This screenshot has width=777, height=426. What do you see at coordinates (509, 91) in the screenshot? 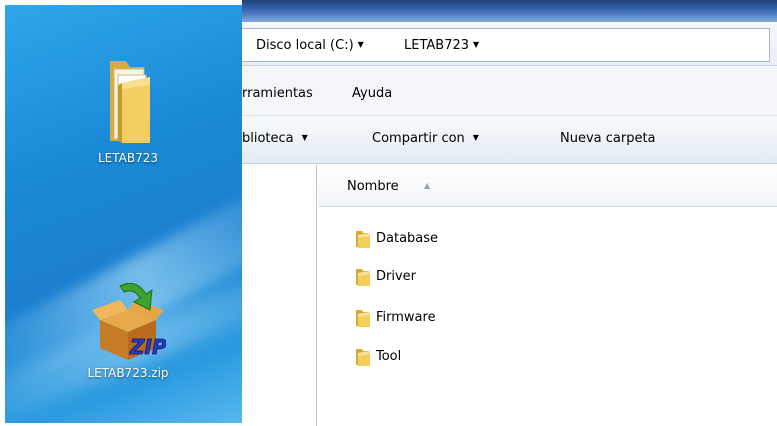
I see `menu-bar: rramientas Ayuda` at bounding box center [509, 91].